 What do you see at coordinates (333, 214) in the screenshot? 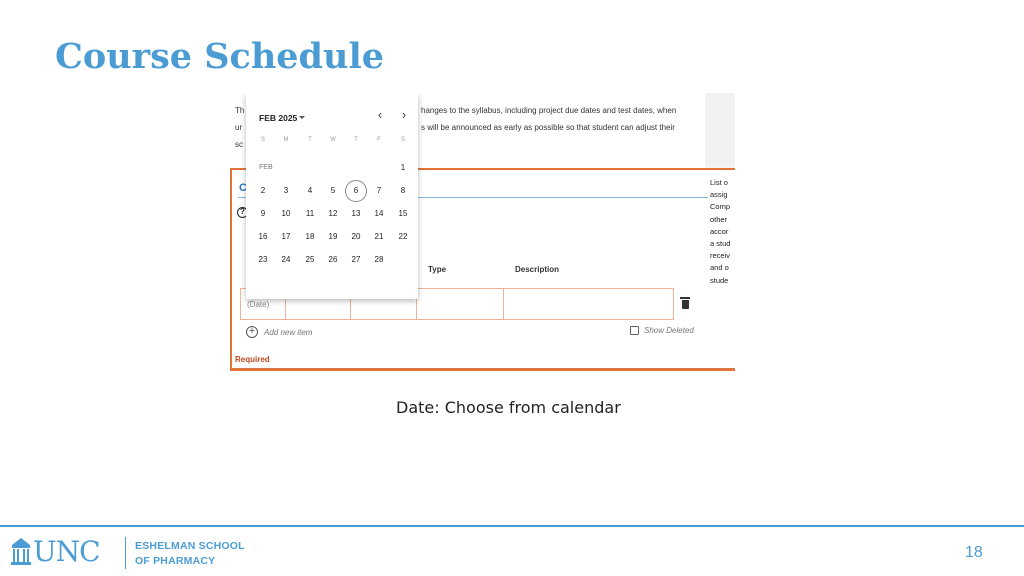
I see `calendar-day: 12` at bounding box center [333, 214].